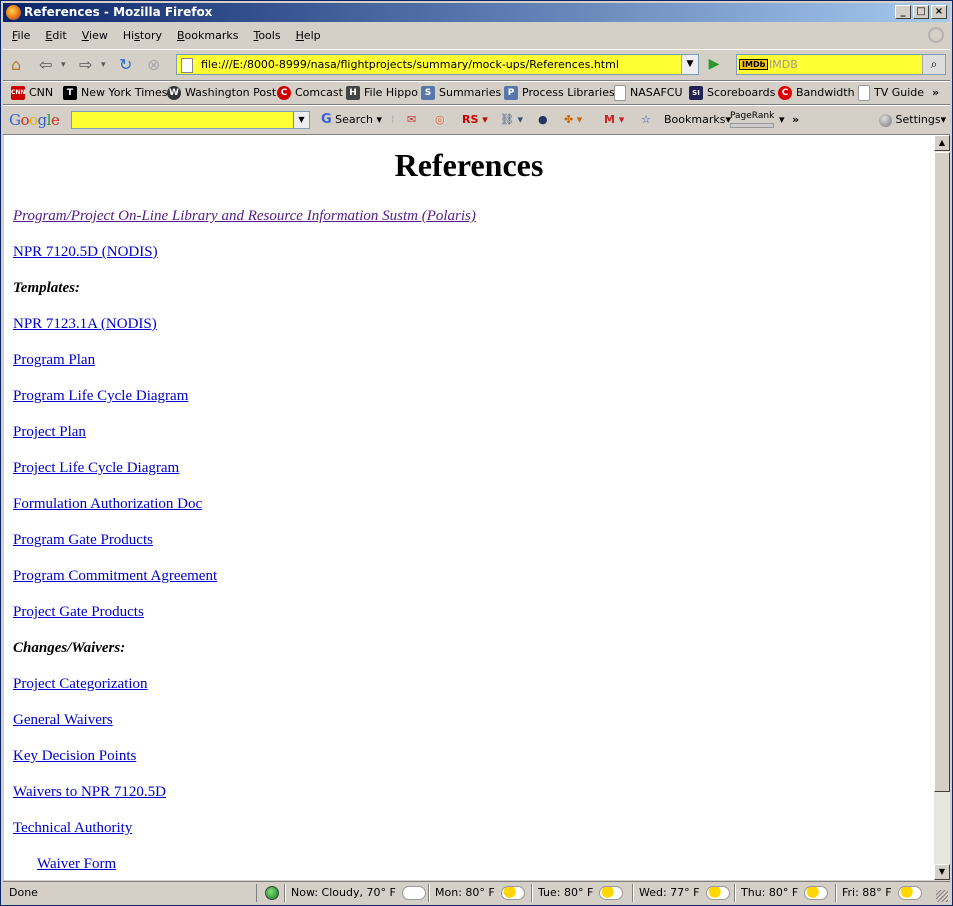 The width and height of the screenshot is (953, 906). What do you see at coordinates (221, 93) in the screenshot?
I see `bookmark-washington-post: W Washington Post` at bounding box center [221, 93].